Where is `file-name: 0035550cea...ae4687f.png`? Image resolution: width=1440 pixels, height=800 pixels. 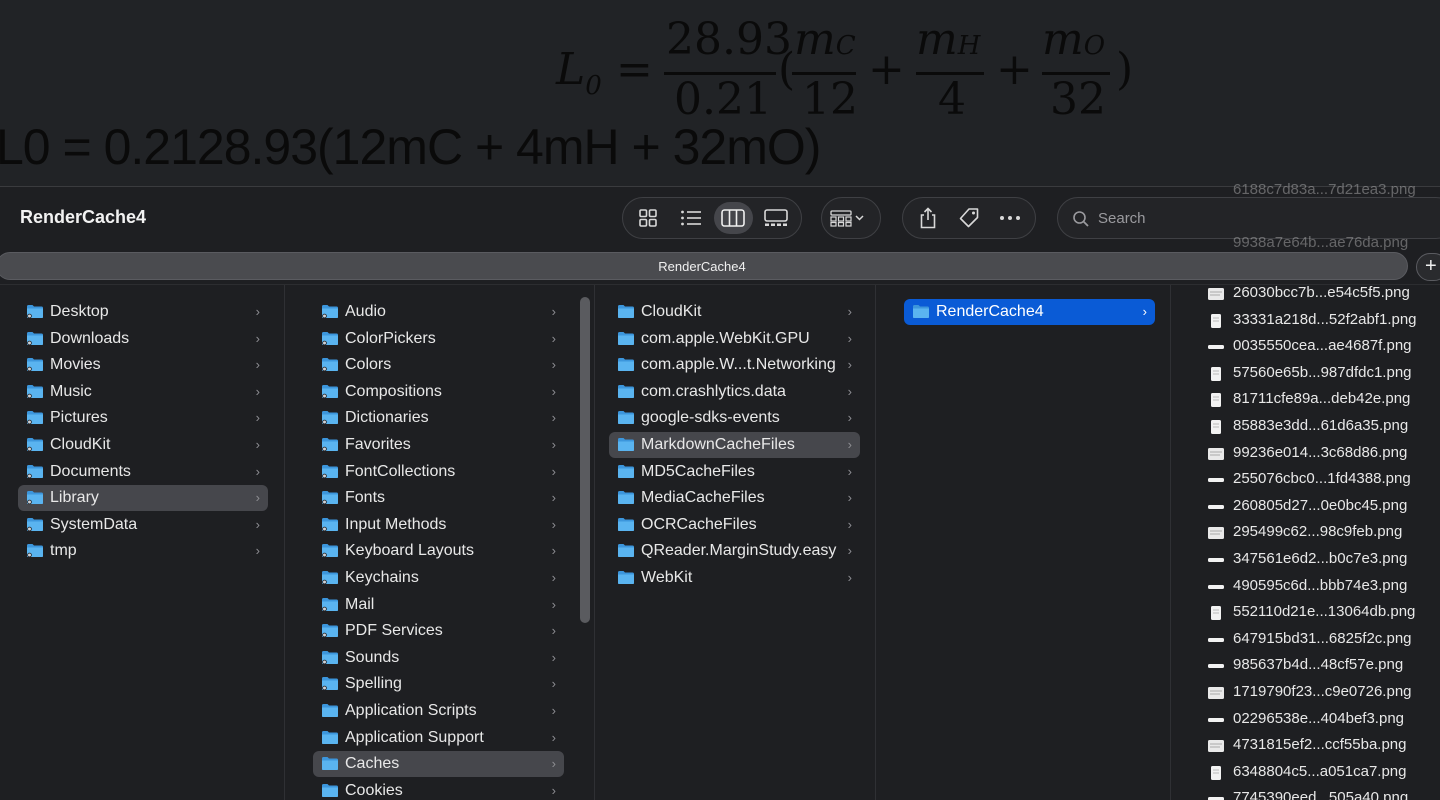 file-name: 0035550cea...ae4687f.png is located at coordinates (1322, 346).